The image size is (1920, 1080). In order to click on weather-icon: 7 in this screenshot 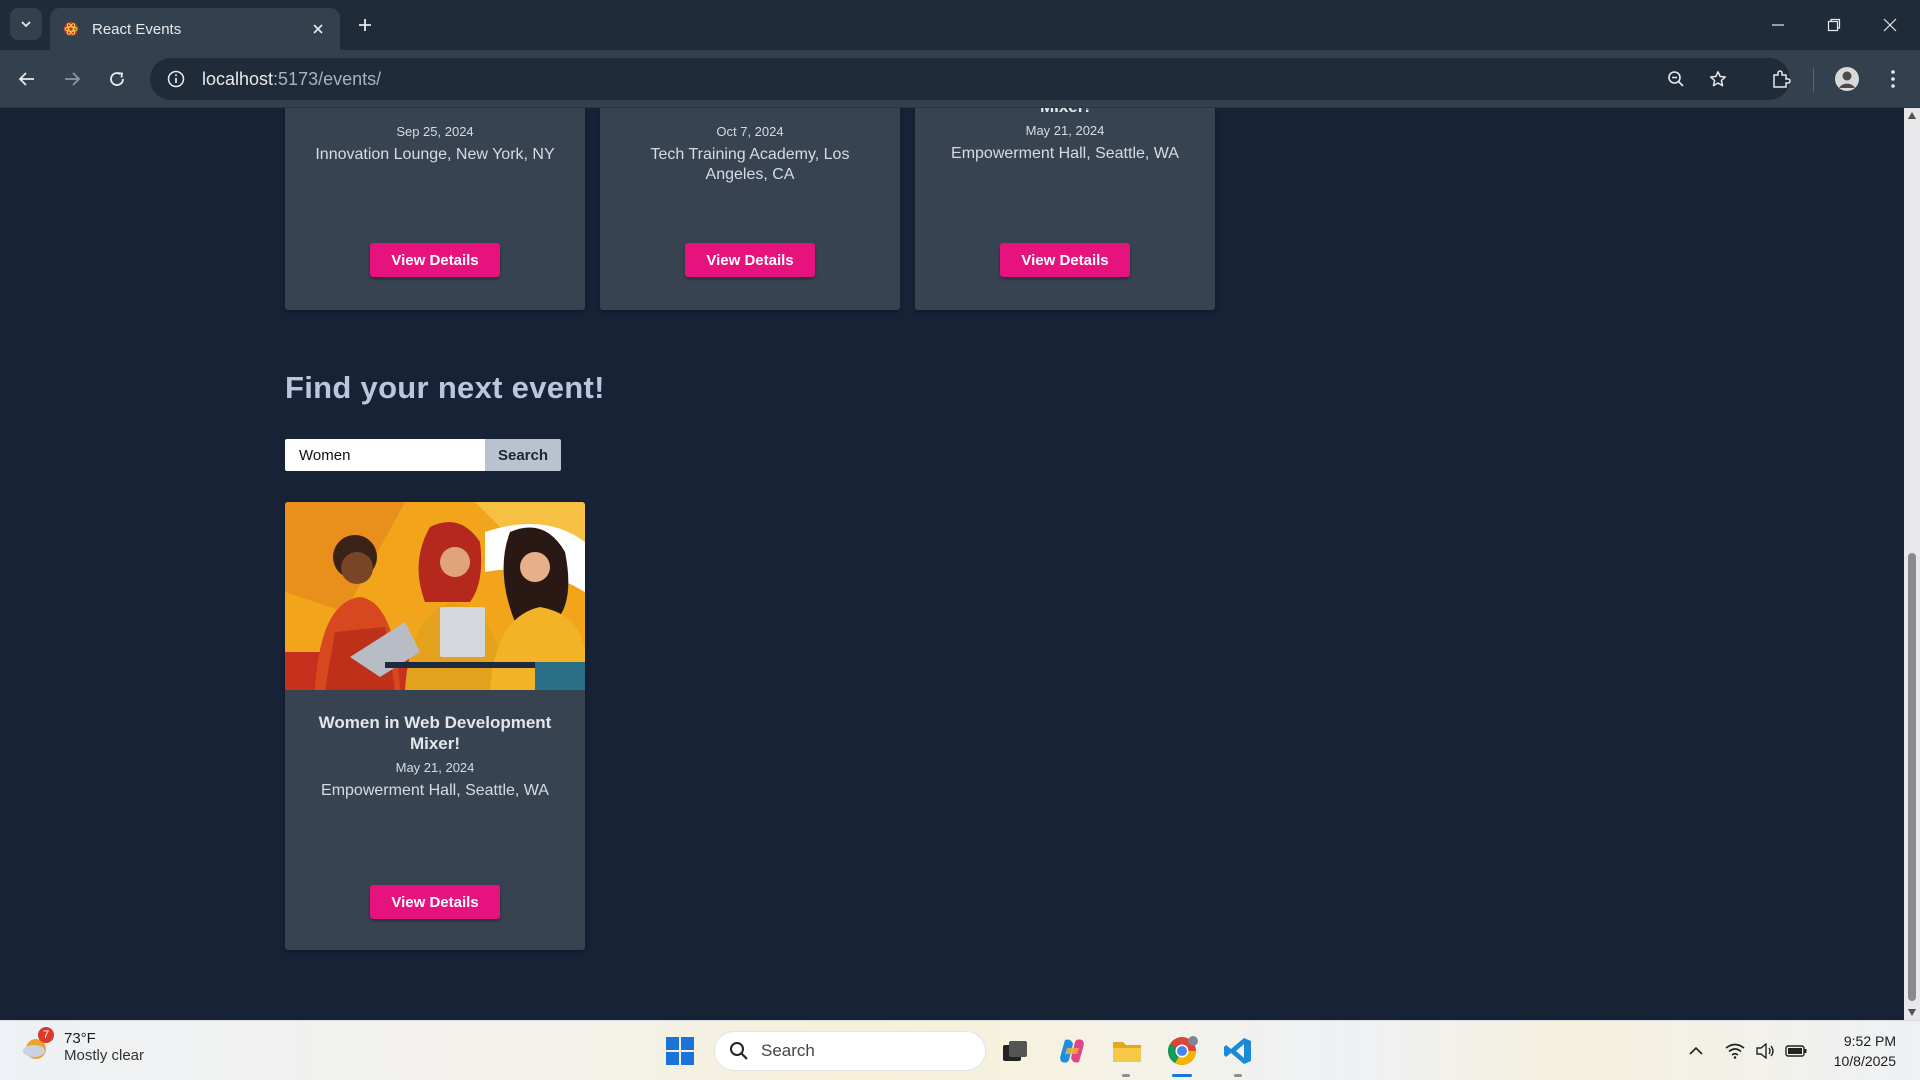, I will do `click(38, 1046)`.